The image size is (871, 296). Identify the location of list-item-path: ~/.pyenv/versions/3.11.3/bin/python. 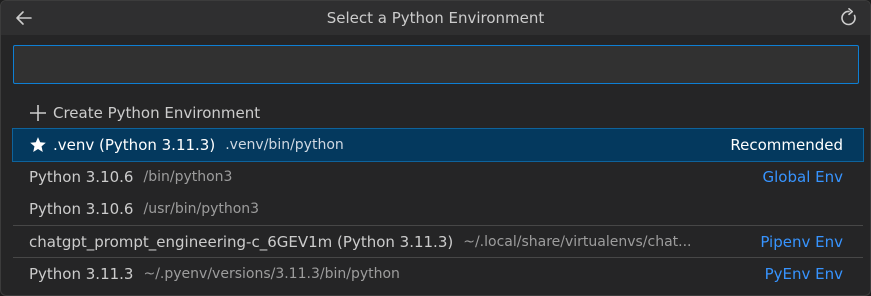
(271, 273).